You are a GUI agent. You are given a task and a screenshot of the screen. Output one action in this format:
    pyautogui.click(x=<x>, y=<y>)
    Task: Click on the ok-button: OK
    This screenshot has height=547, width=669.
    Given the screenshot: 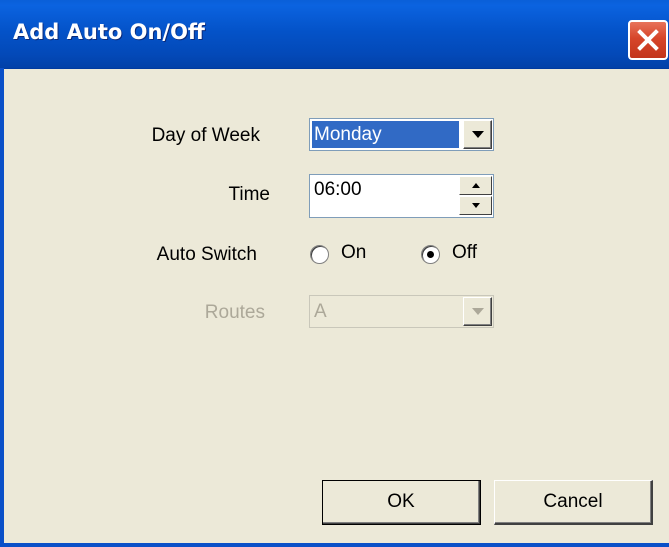 What is the action you would take?
    pyautogui.click(x=401, y=502)
    